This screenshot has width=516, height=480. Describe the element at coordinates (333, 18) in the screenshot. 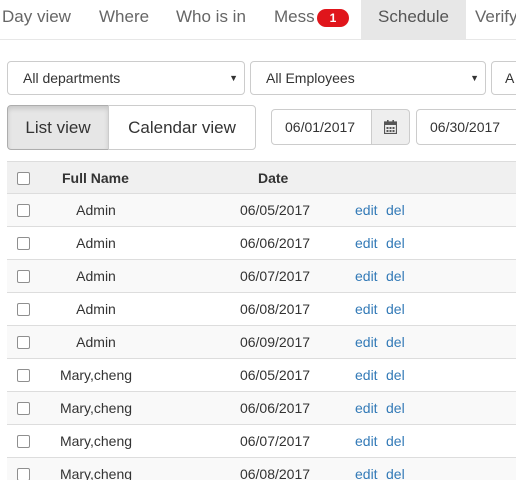

I see `unread-badge: 1` at that location.